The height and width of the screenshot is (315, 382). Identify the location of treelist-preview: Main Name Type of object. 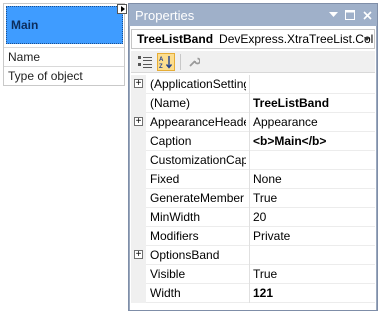
(65, 44).